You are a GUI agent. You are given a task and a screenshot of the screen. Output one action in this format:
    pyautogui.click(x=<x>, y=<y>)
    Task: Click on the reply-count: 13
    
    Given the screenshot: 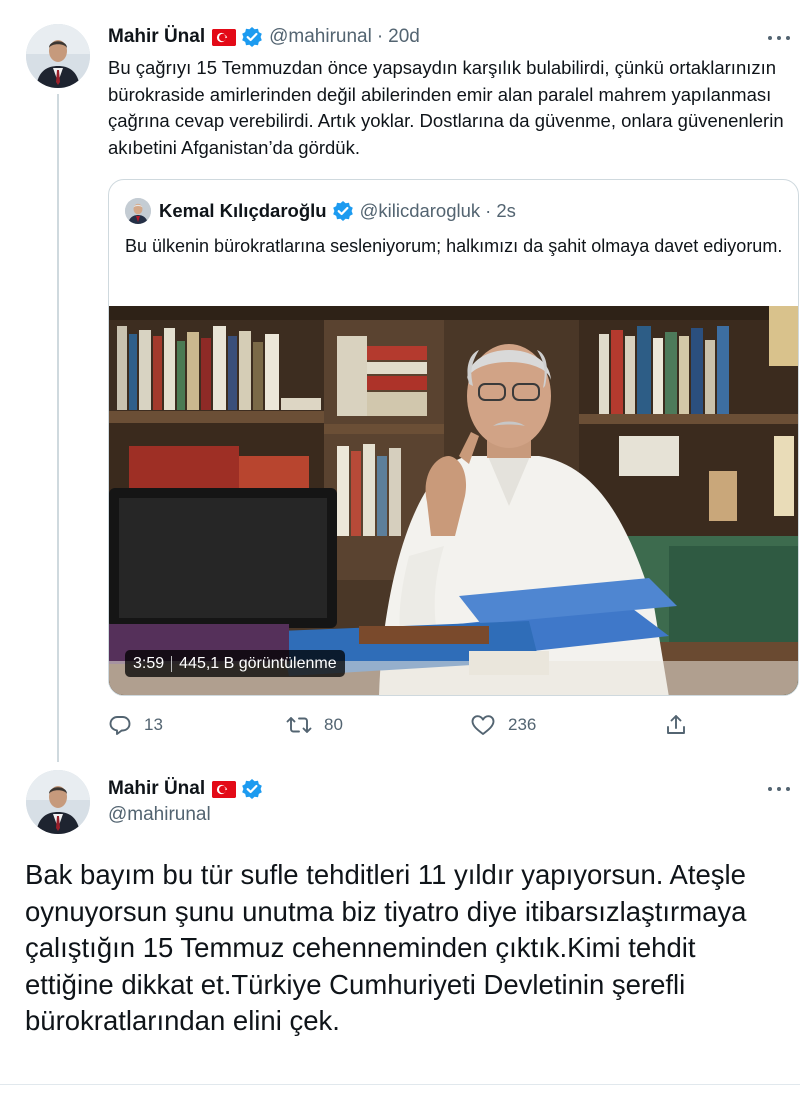 What is the action you would take?
    pyautogui.click(x=153, y=724)
    